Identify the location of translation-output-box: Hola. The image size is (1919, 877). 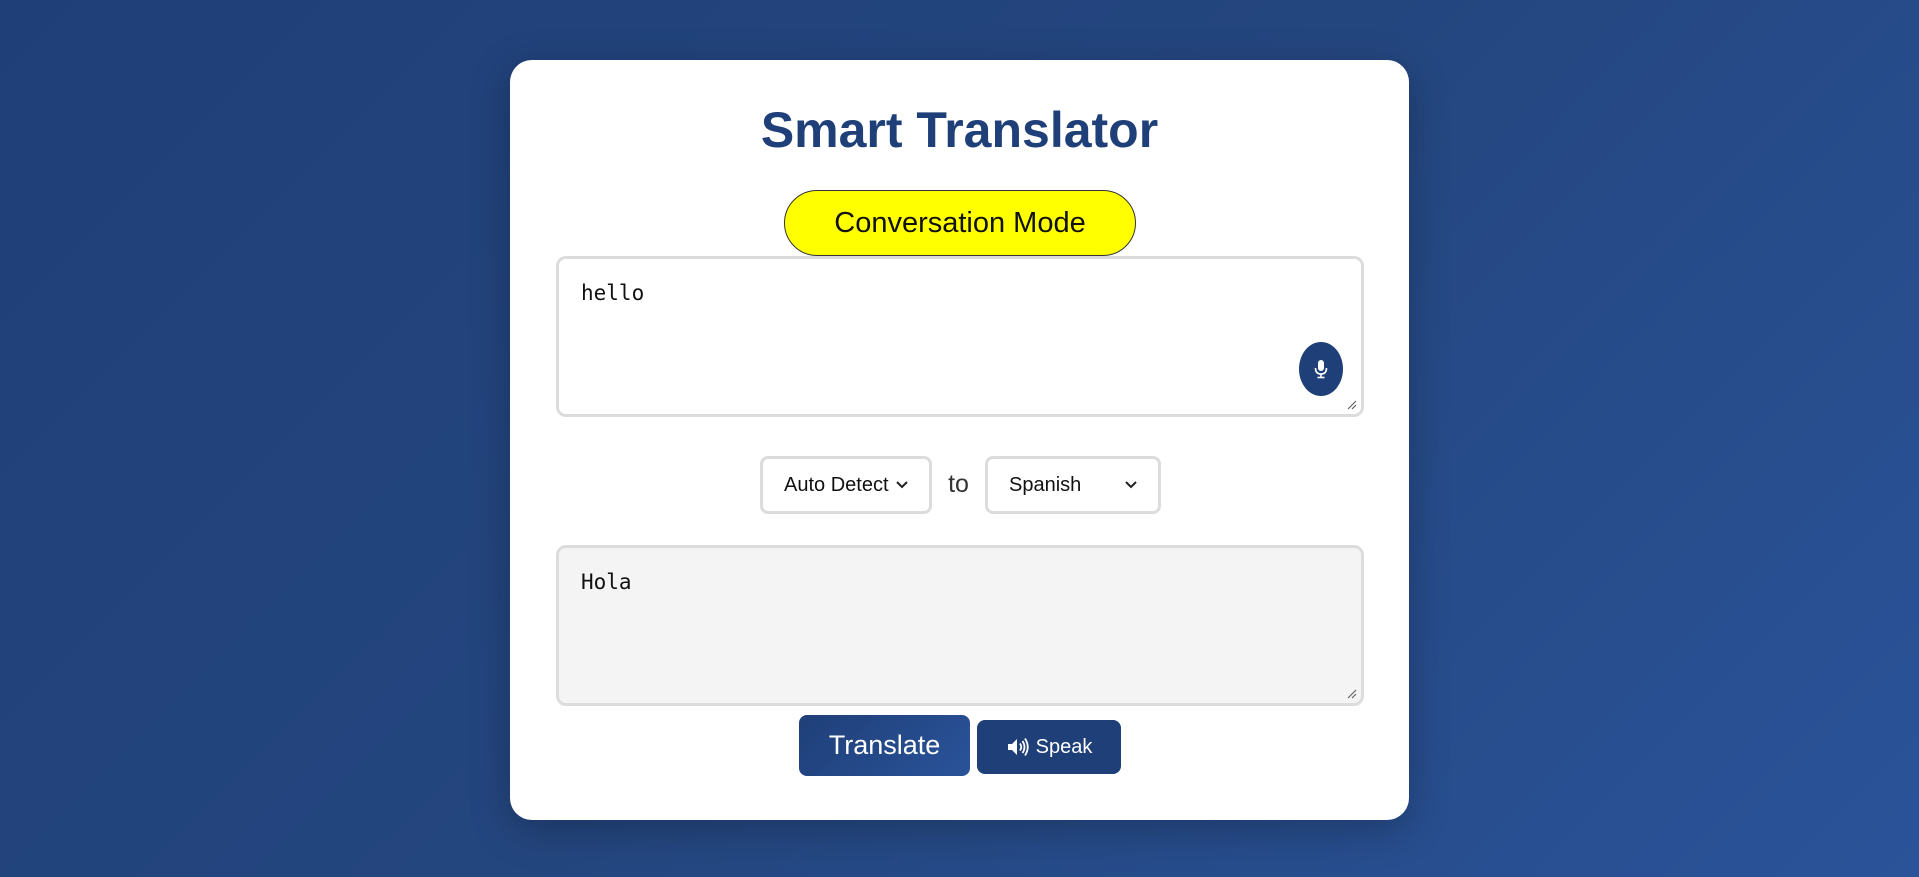
(960, 625).